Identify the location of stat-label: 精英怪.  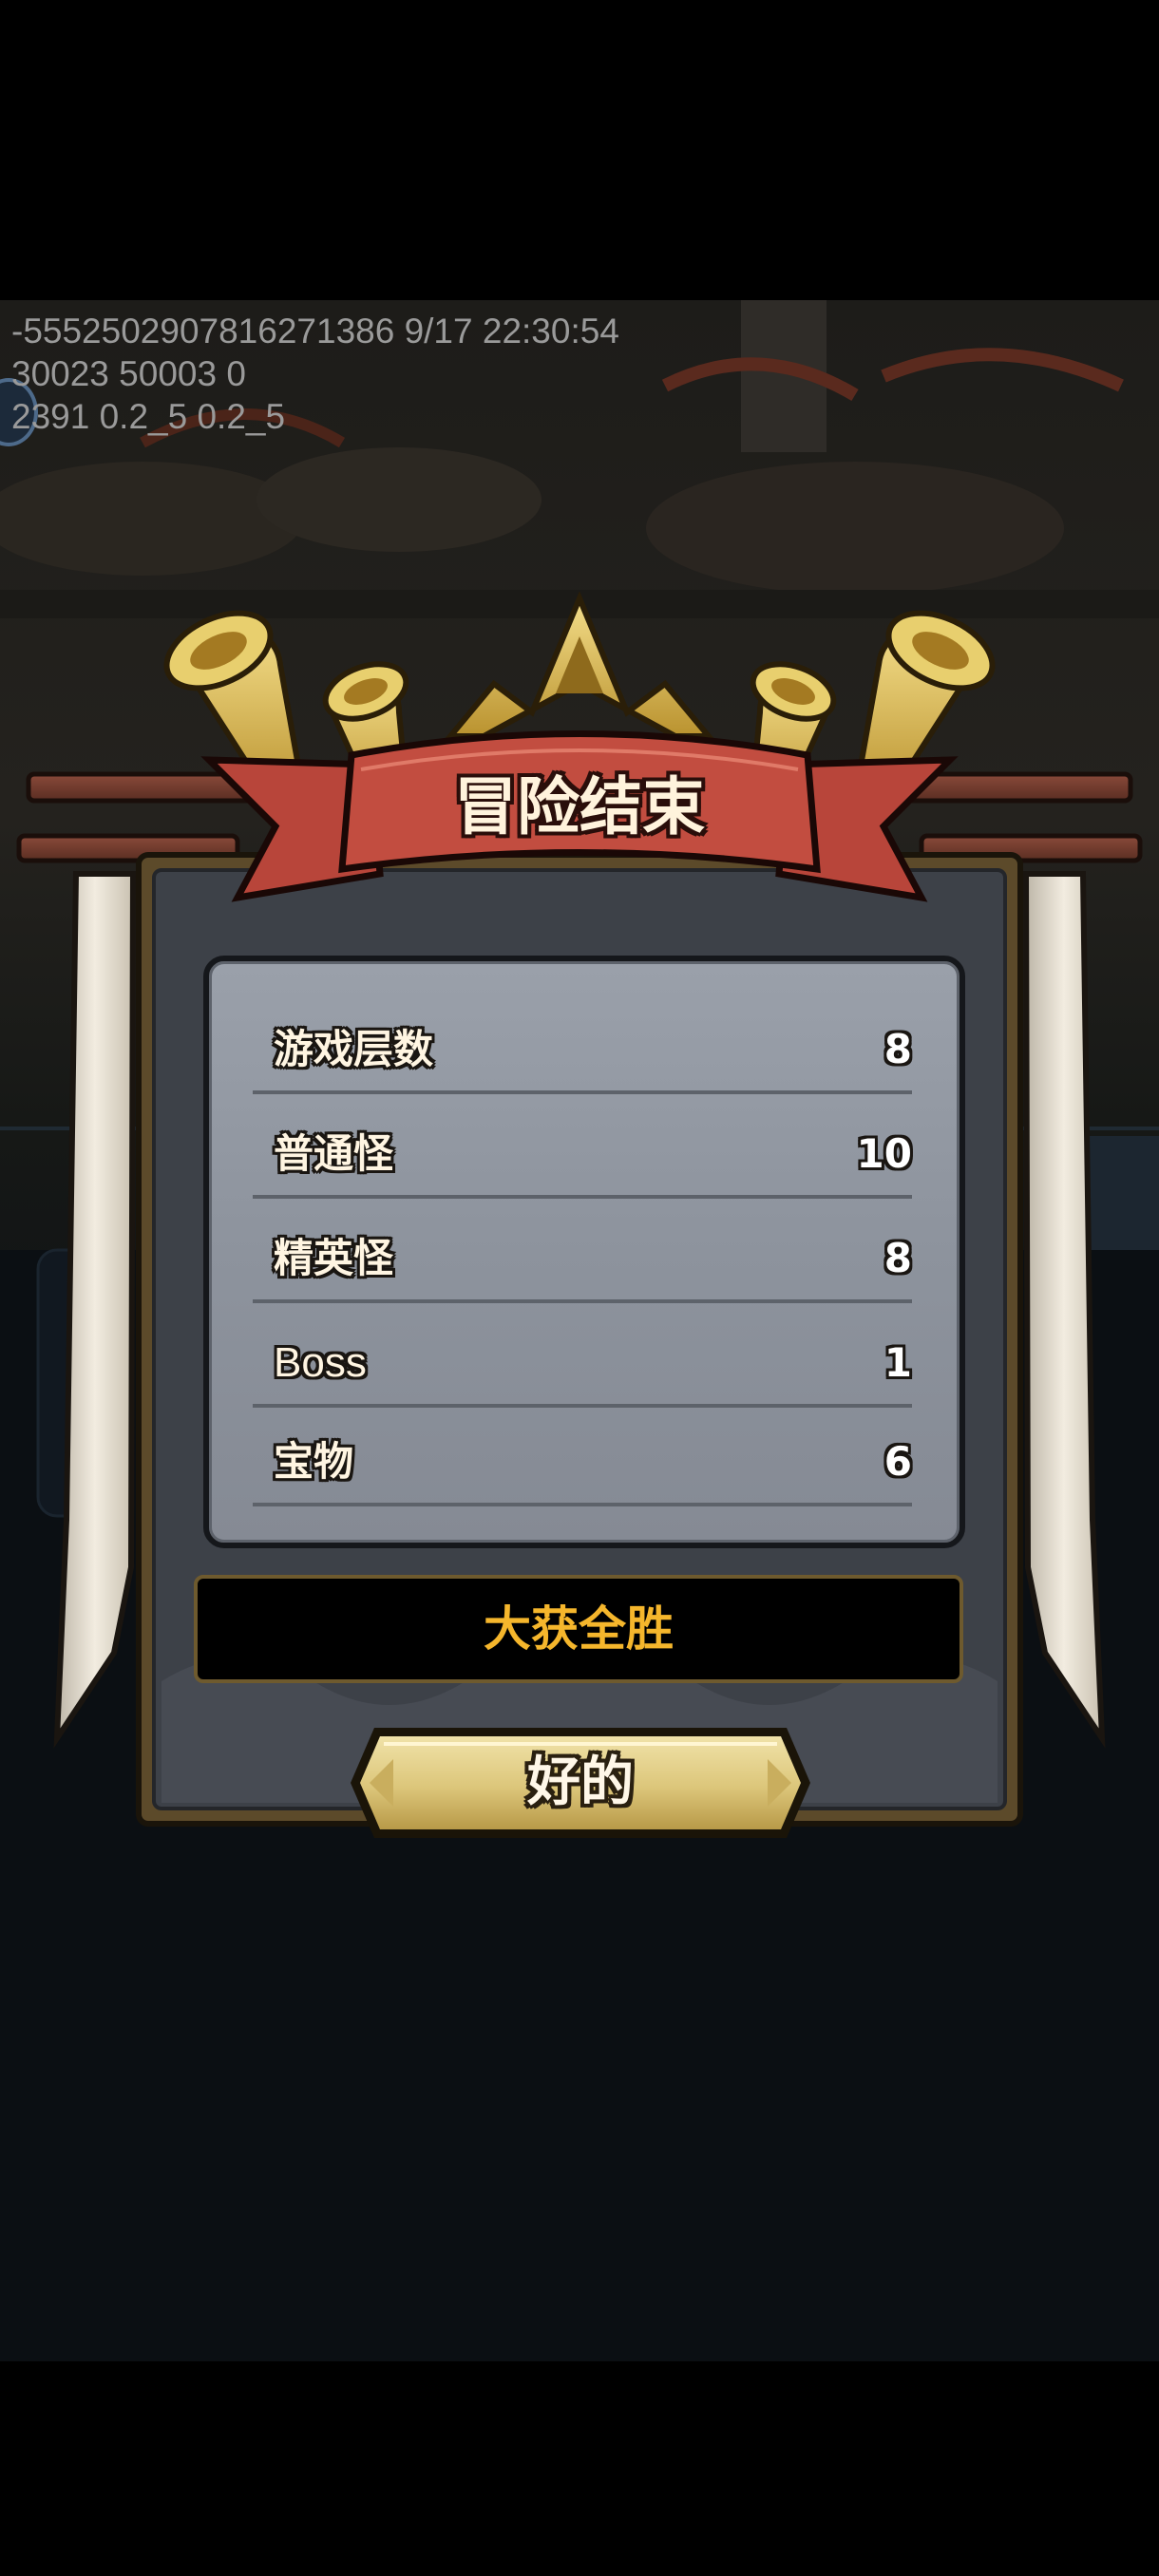
(334, 1258).